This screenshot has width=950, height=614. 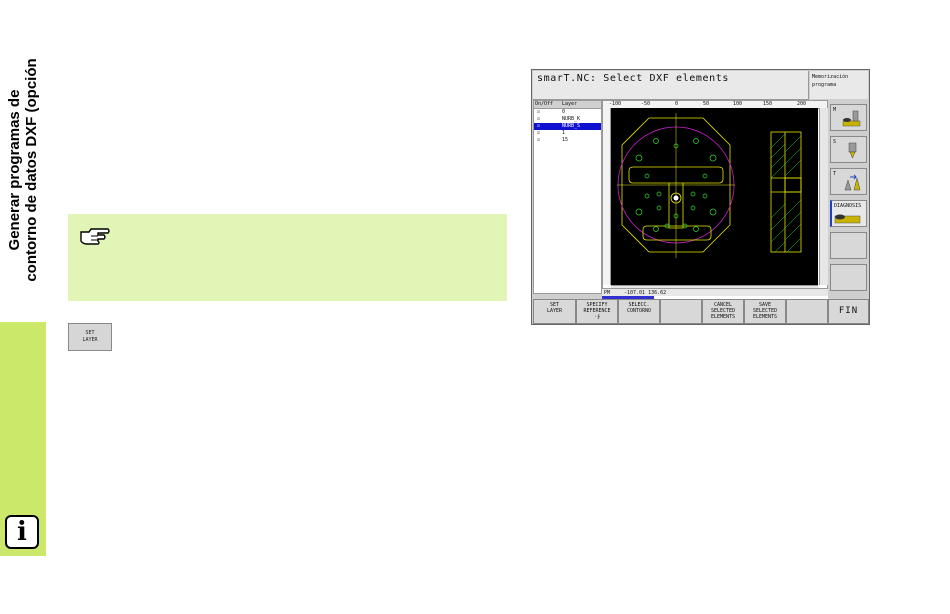 I want to click on t-tool-button: T, so click(x=848, y=181).